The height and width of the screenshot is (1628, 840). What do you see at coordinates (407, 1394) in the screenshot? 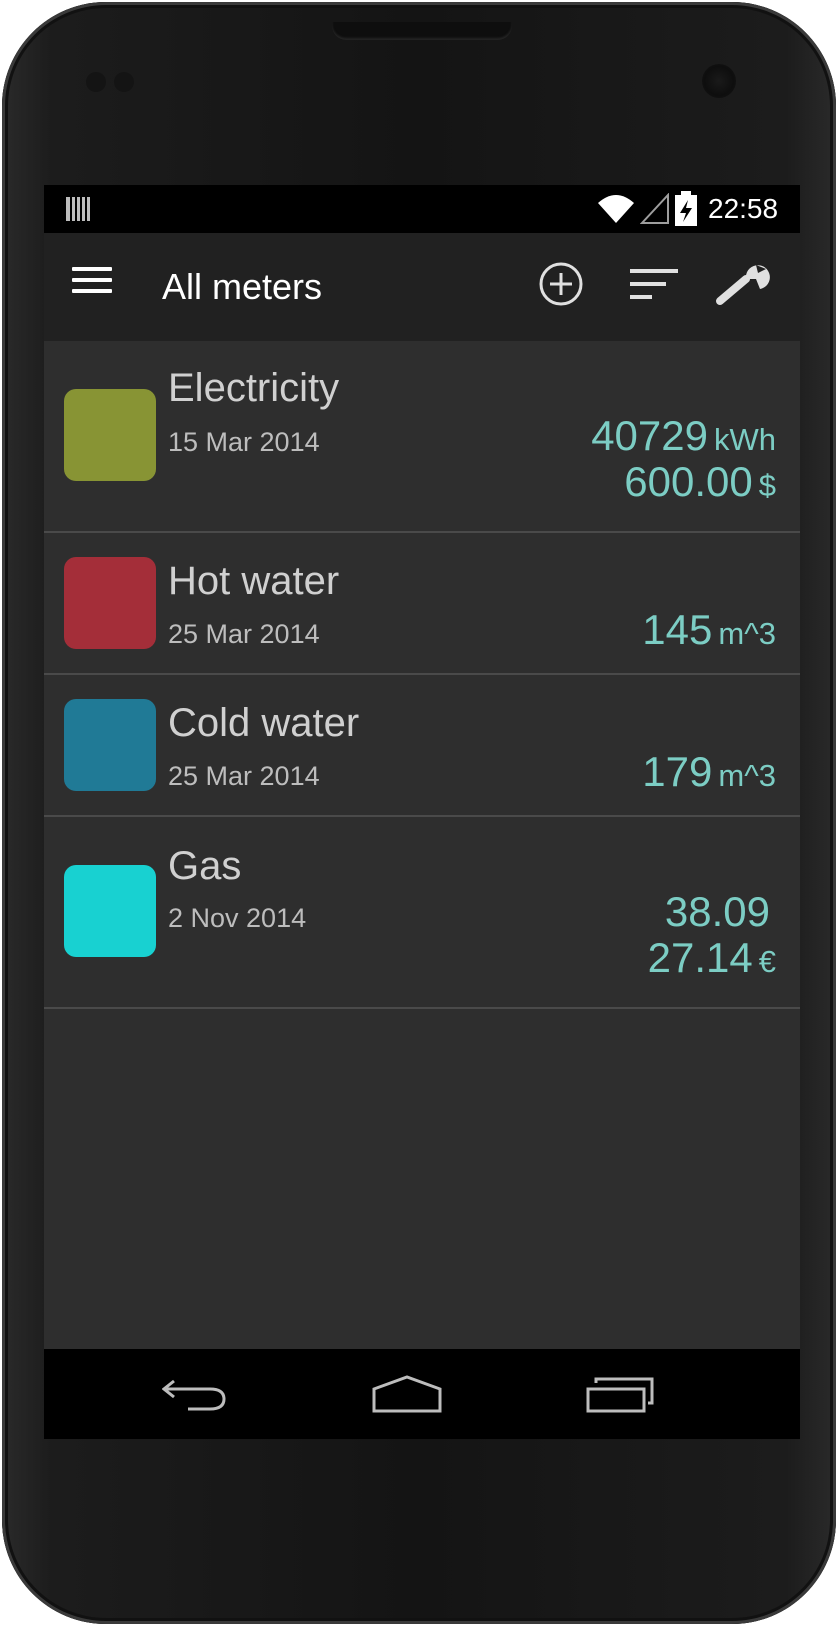
I see `home-icon` at bounding box center [407, 1394].